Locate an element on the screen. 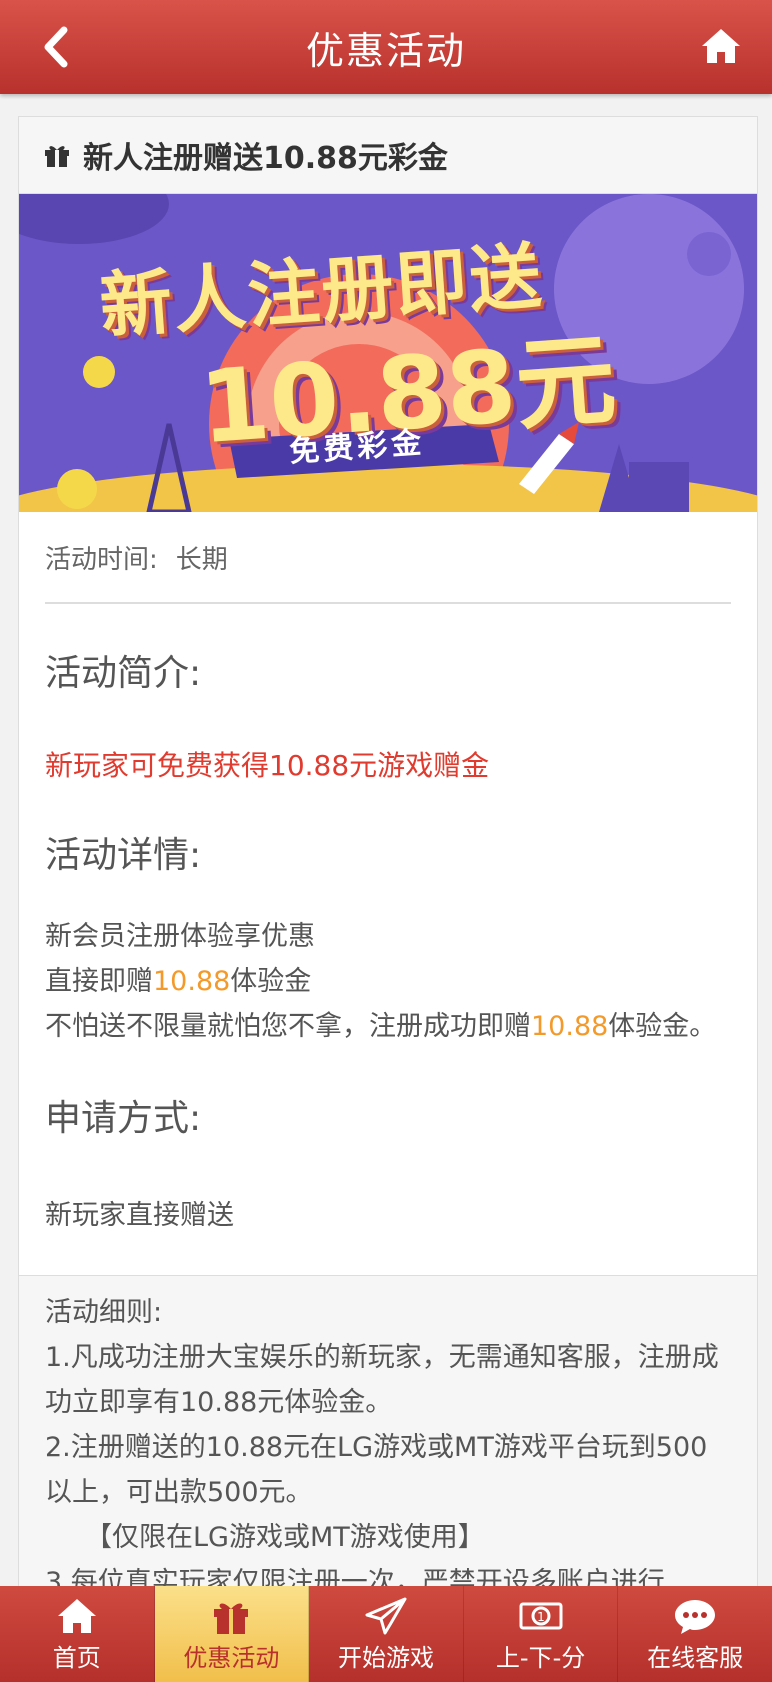 The width and height of the screenshot is (772, 1682). activity-time-label: 活动时间: is located at coordinates (101, 559).